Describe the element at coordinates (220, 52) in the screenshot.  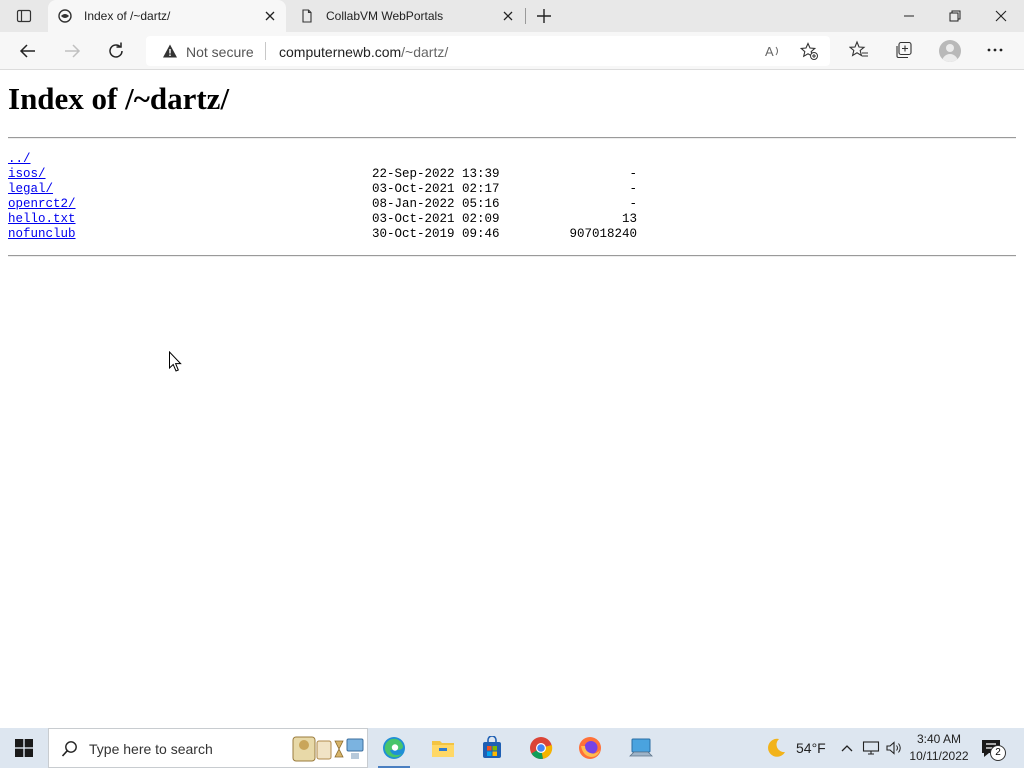
I see `security-label: Not secure` at that location.